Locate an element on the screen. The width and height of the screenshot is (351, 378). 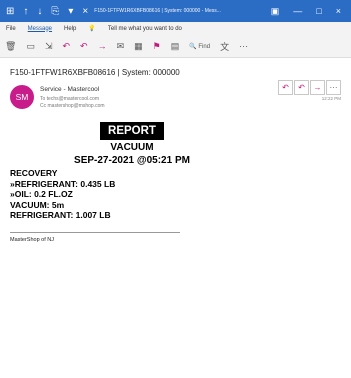
reply-all-button: ↶ is located at coordinates (301, 87).